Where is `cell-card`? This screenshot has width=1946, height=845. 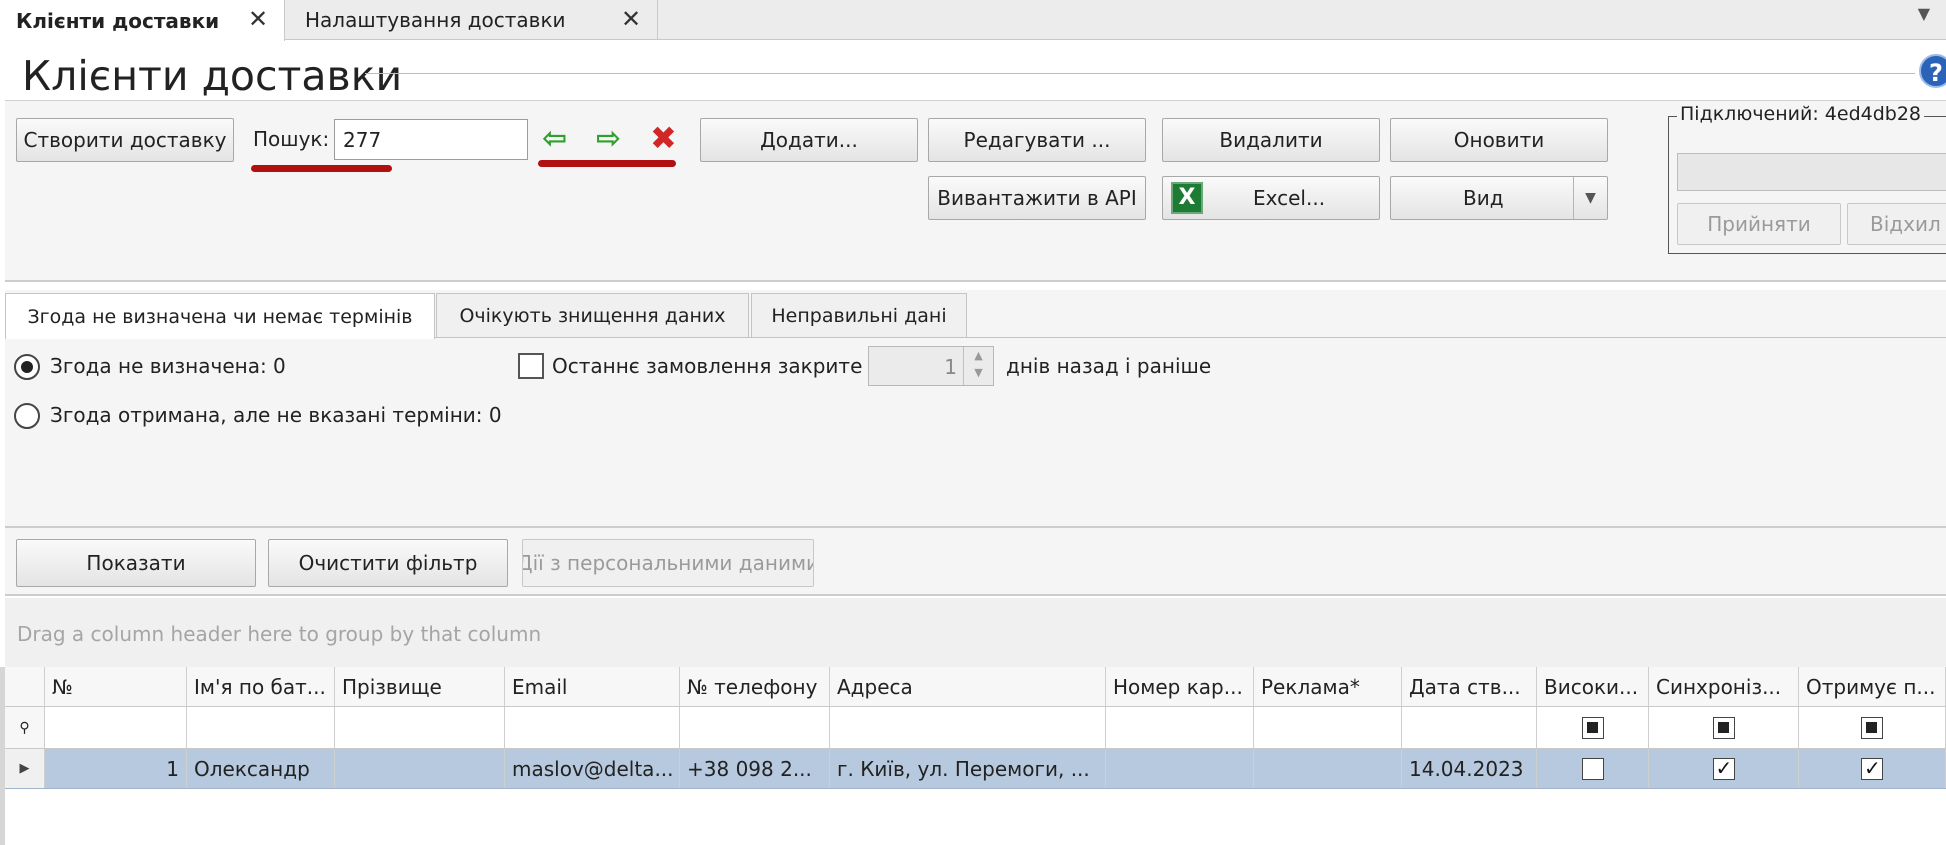 cell-card is located at coordinates (1180, 768).